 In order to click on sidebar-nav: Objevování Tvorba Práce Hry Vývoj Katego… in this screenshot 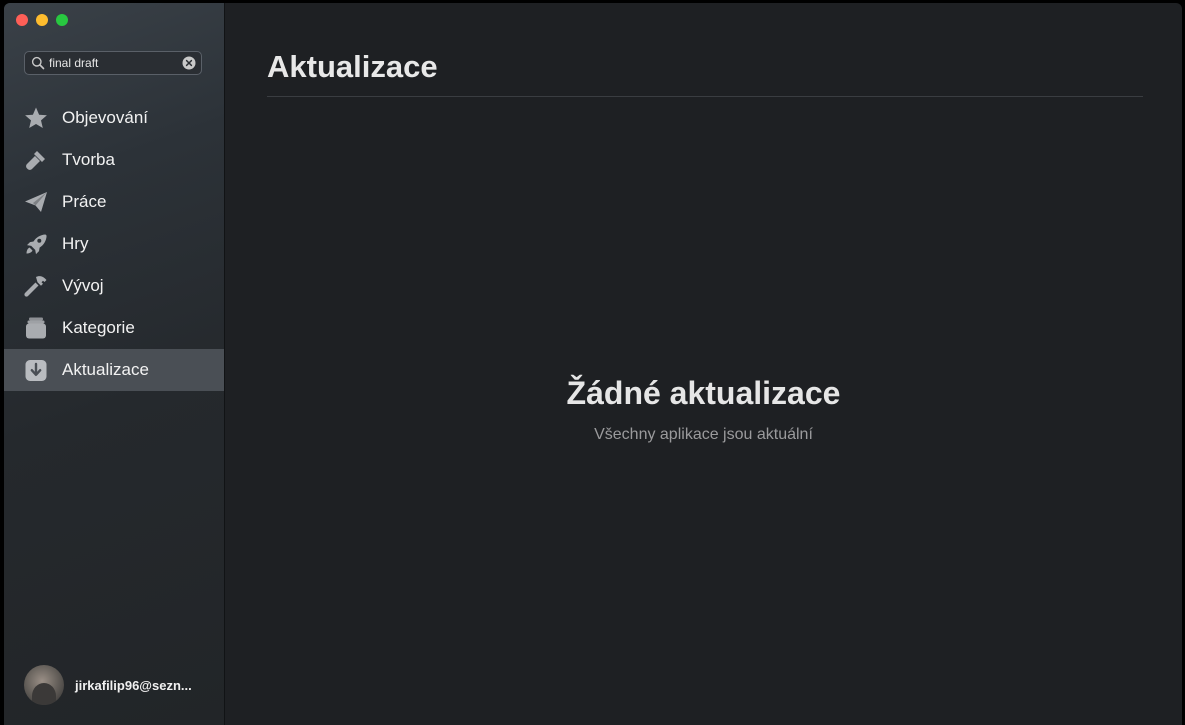, I will do `click(114, 244)`.